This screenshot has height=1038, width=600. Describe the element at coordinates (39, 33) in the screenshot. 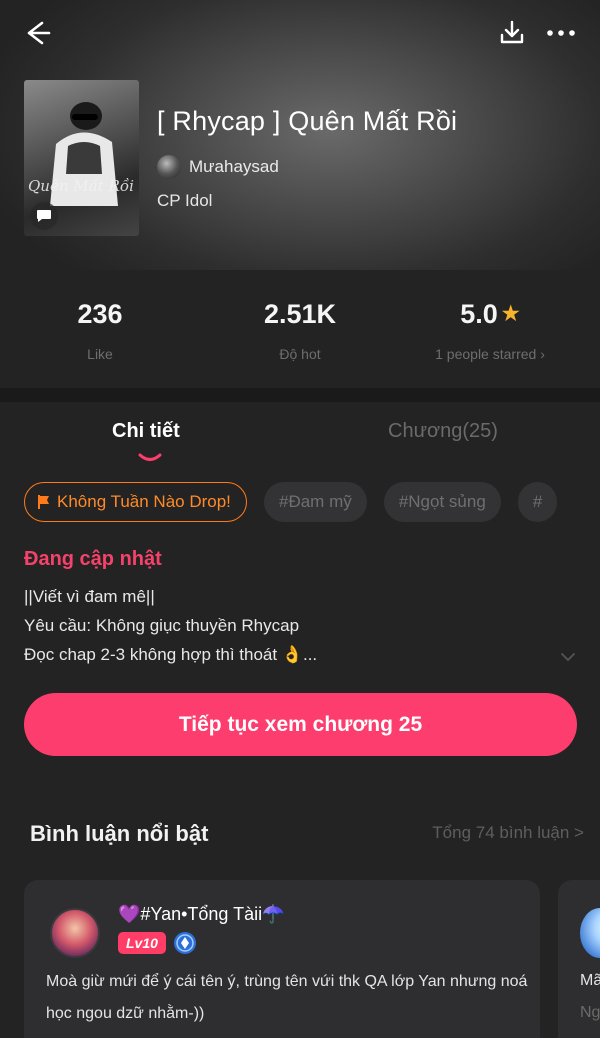

I see `back-arrow-icon` at that location.